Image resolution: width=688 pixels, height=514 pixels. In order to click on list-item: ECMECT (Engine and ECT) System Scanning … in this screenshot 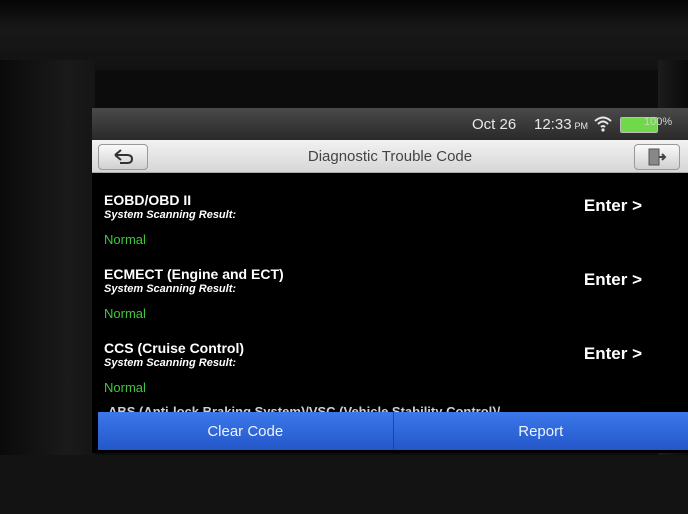, I will do `click(390, 287)`.